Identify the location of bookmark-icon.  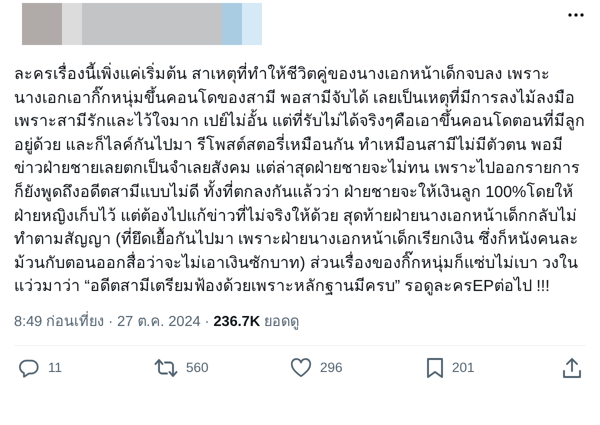
(435, 367).